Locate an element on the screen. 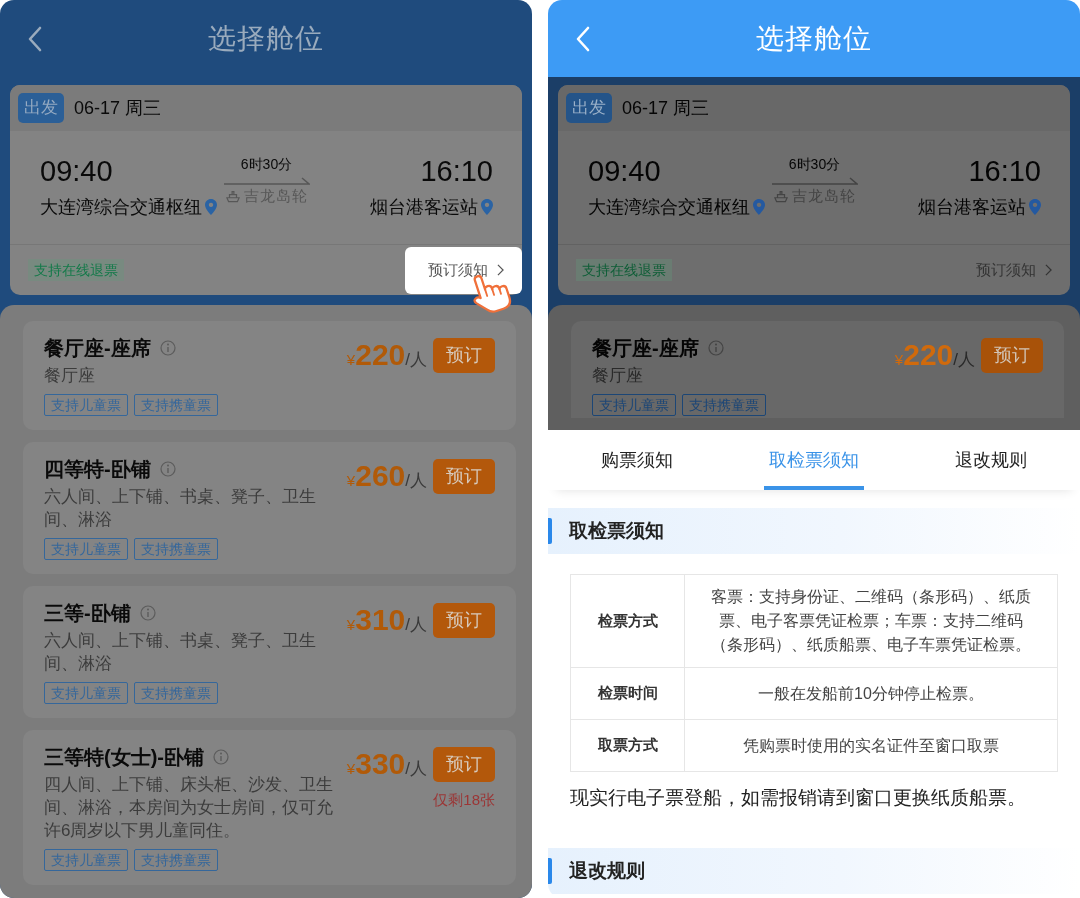 The width and height of the screenshot is (1080, 898). notice-tab: 购票须知 is located at coordinates (636, 460).